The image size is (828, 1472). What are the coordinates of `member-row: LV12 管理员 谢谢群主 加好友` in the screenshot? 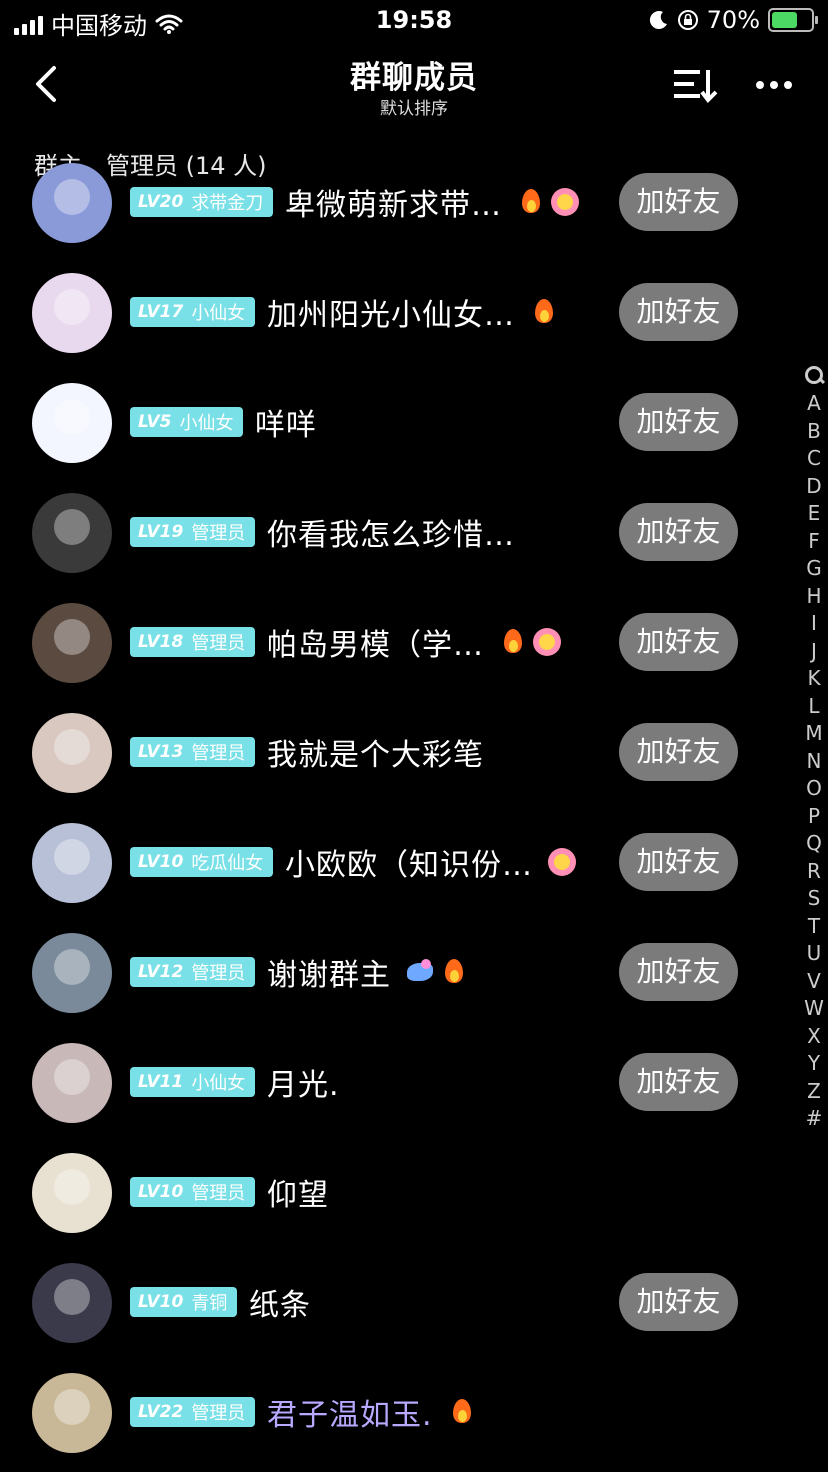 It's located at (390, 972).